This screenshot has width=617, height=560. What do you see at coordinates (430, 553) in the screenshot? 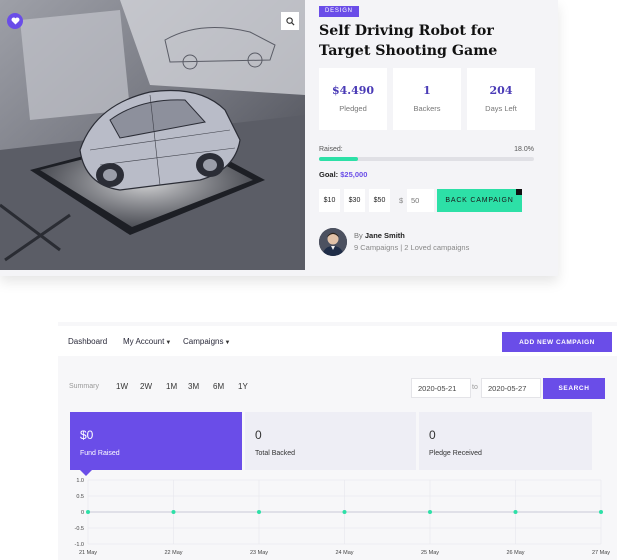
I see `x-tick-label: 25 May` at bounding box center [430, 553].